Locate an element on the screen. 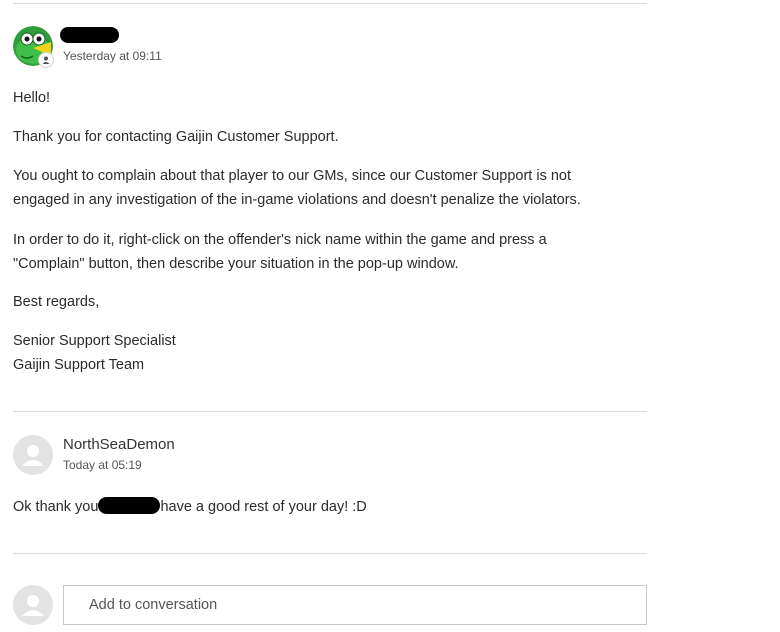 Image resolution: width=780 pixels, height=632 pixels. signature-title: Senior Support Specialist is located at coordinates (94, 341).